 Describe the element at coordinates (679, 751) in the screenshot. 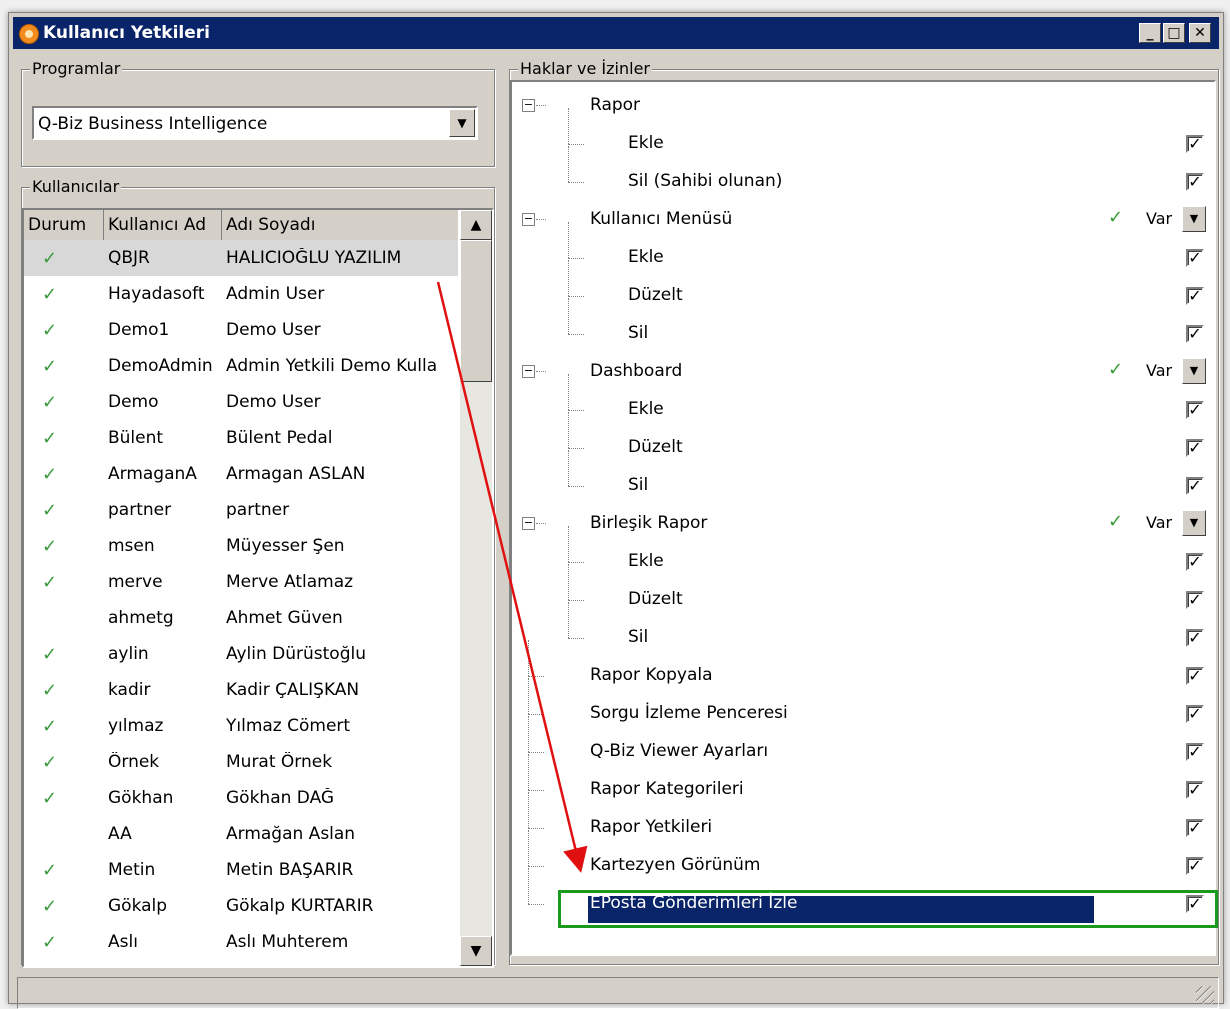

I see `tree-node-label: Q-Biz Viewer Ayarları` at that location.